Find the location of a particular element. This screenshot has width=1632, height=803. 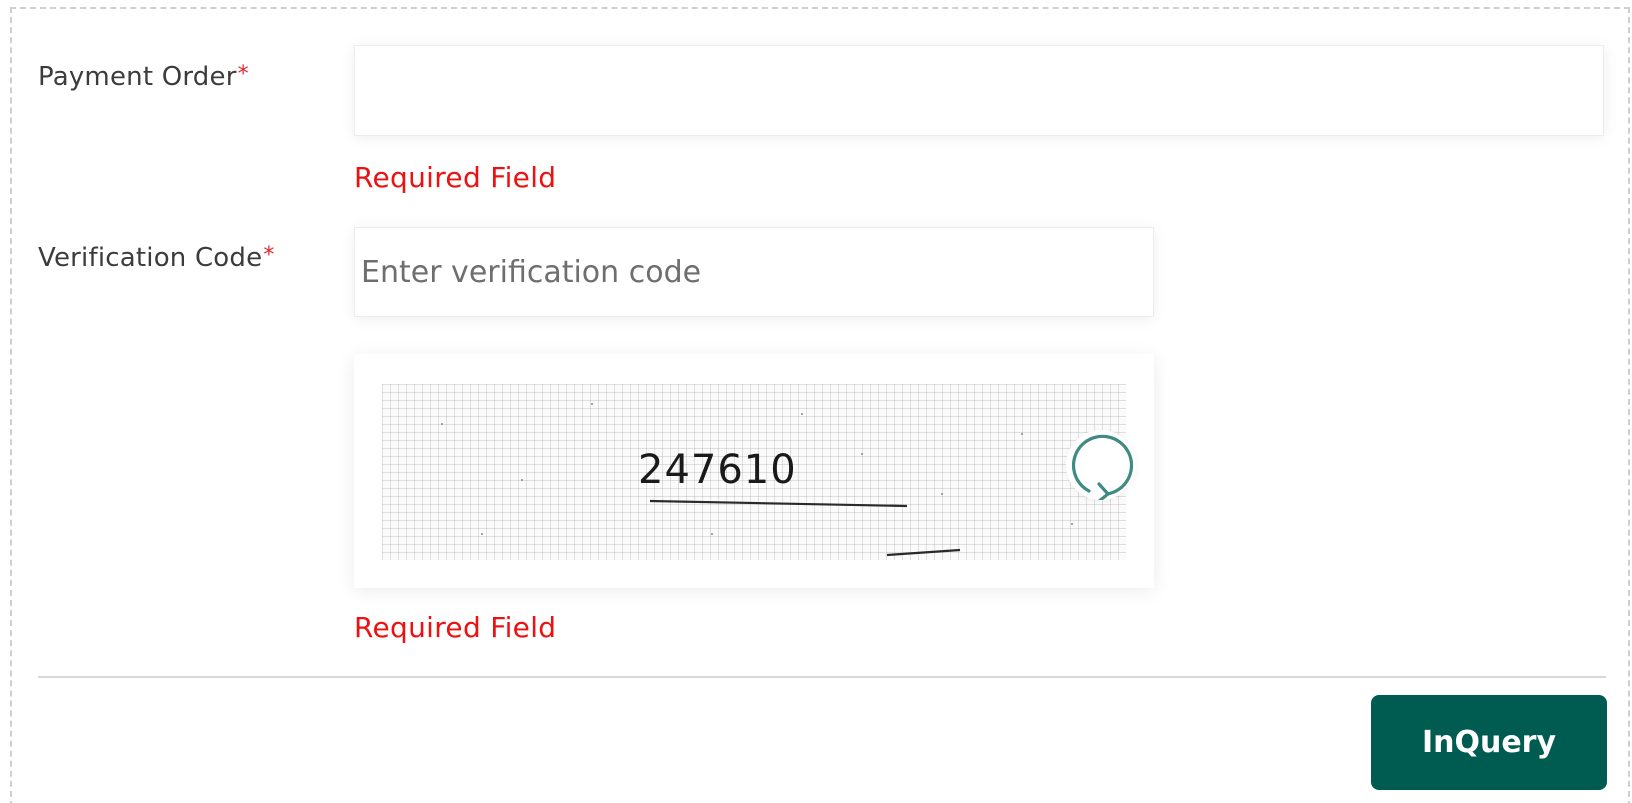

verification-code-label: Verification Code* is located at coordinates (156, 258).